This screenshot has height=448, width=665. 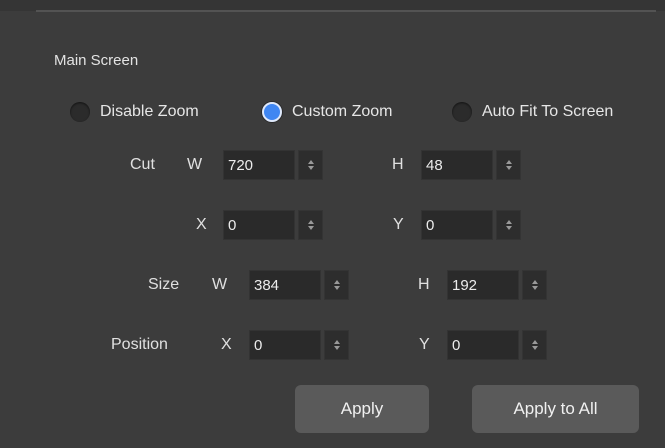 What do you see at coordinates (149, 111) in the screenshot?
I see `radio-label: Disable Zoom` at bounding box center [149, 111].